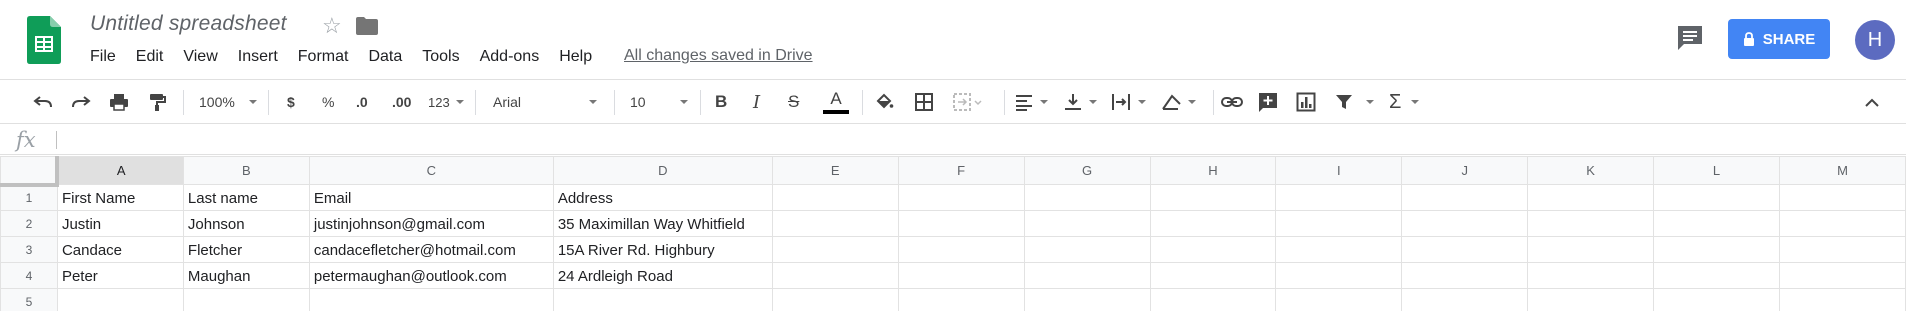  What do you see at coordinates (575, 57) in the screenshot?
I see `menu-help: Help` at bounding box center [575, 57].